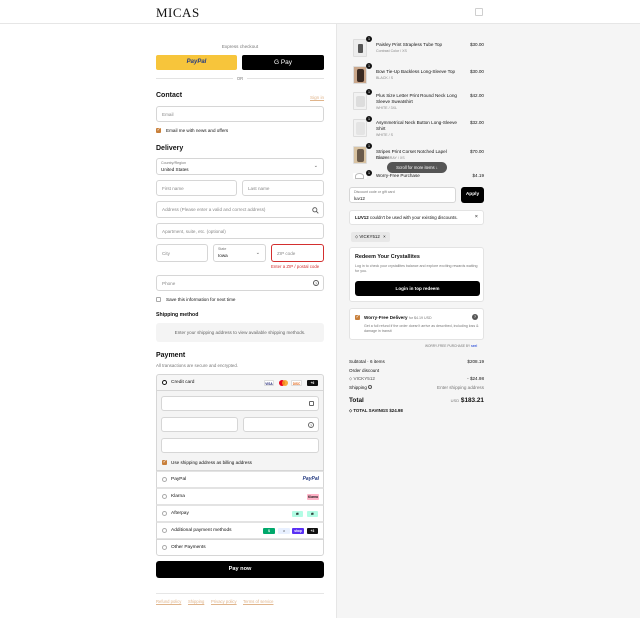 The width and height of the screenshot is (640, 618). I want to click on subtotal-value: $208.19, so click(475, 361).